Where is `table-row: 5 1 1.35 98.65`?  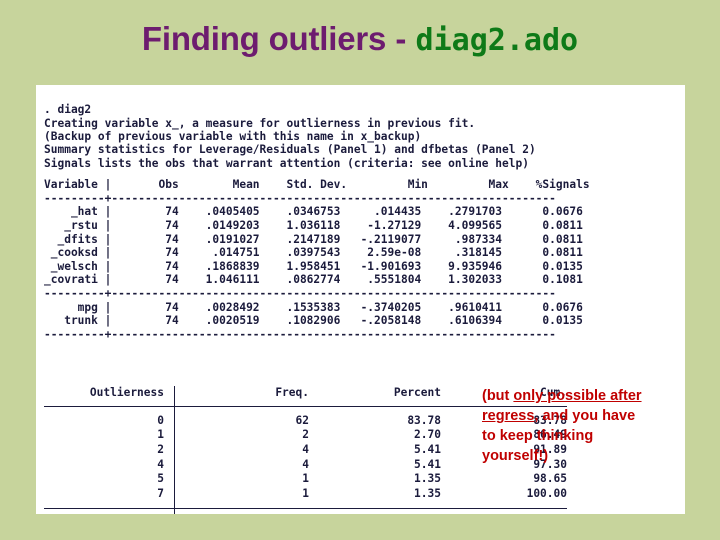 table-row: 5 1 1.35 98.65 is located at coordinates (305, 479).